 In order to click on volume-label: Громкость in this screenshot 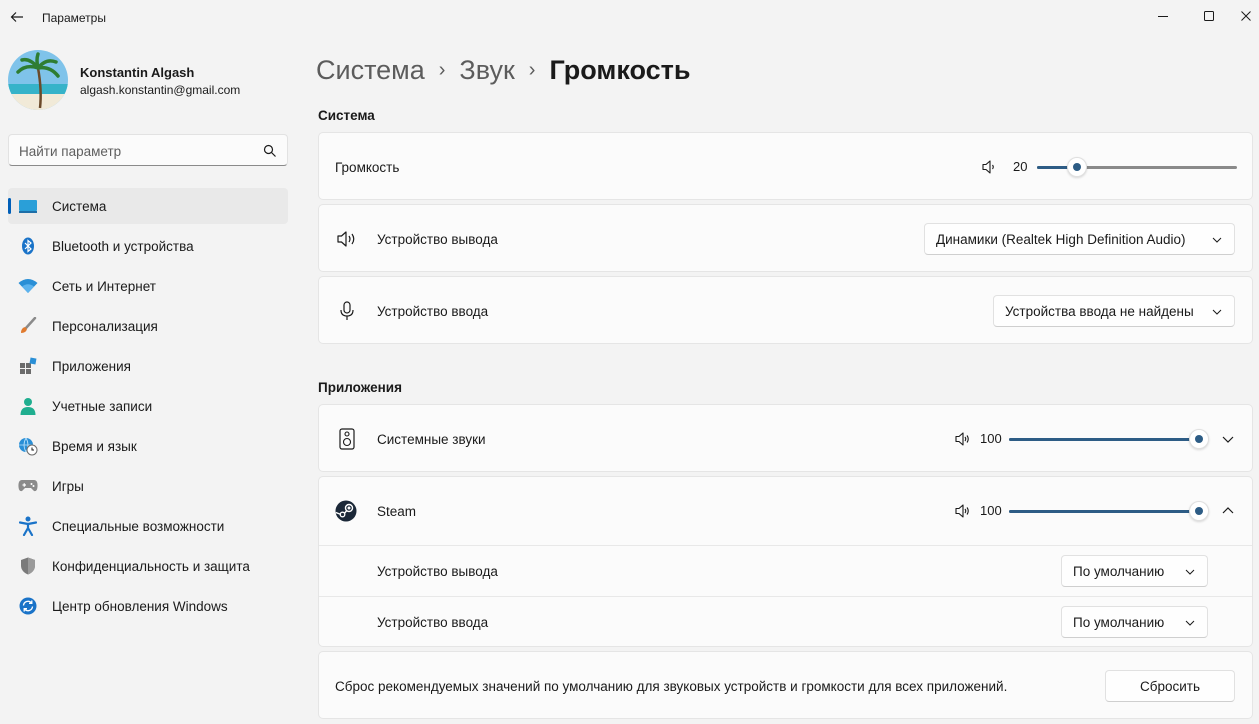, I will do `click(367, 167)`.